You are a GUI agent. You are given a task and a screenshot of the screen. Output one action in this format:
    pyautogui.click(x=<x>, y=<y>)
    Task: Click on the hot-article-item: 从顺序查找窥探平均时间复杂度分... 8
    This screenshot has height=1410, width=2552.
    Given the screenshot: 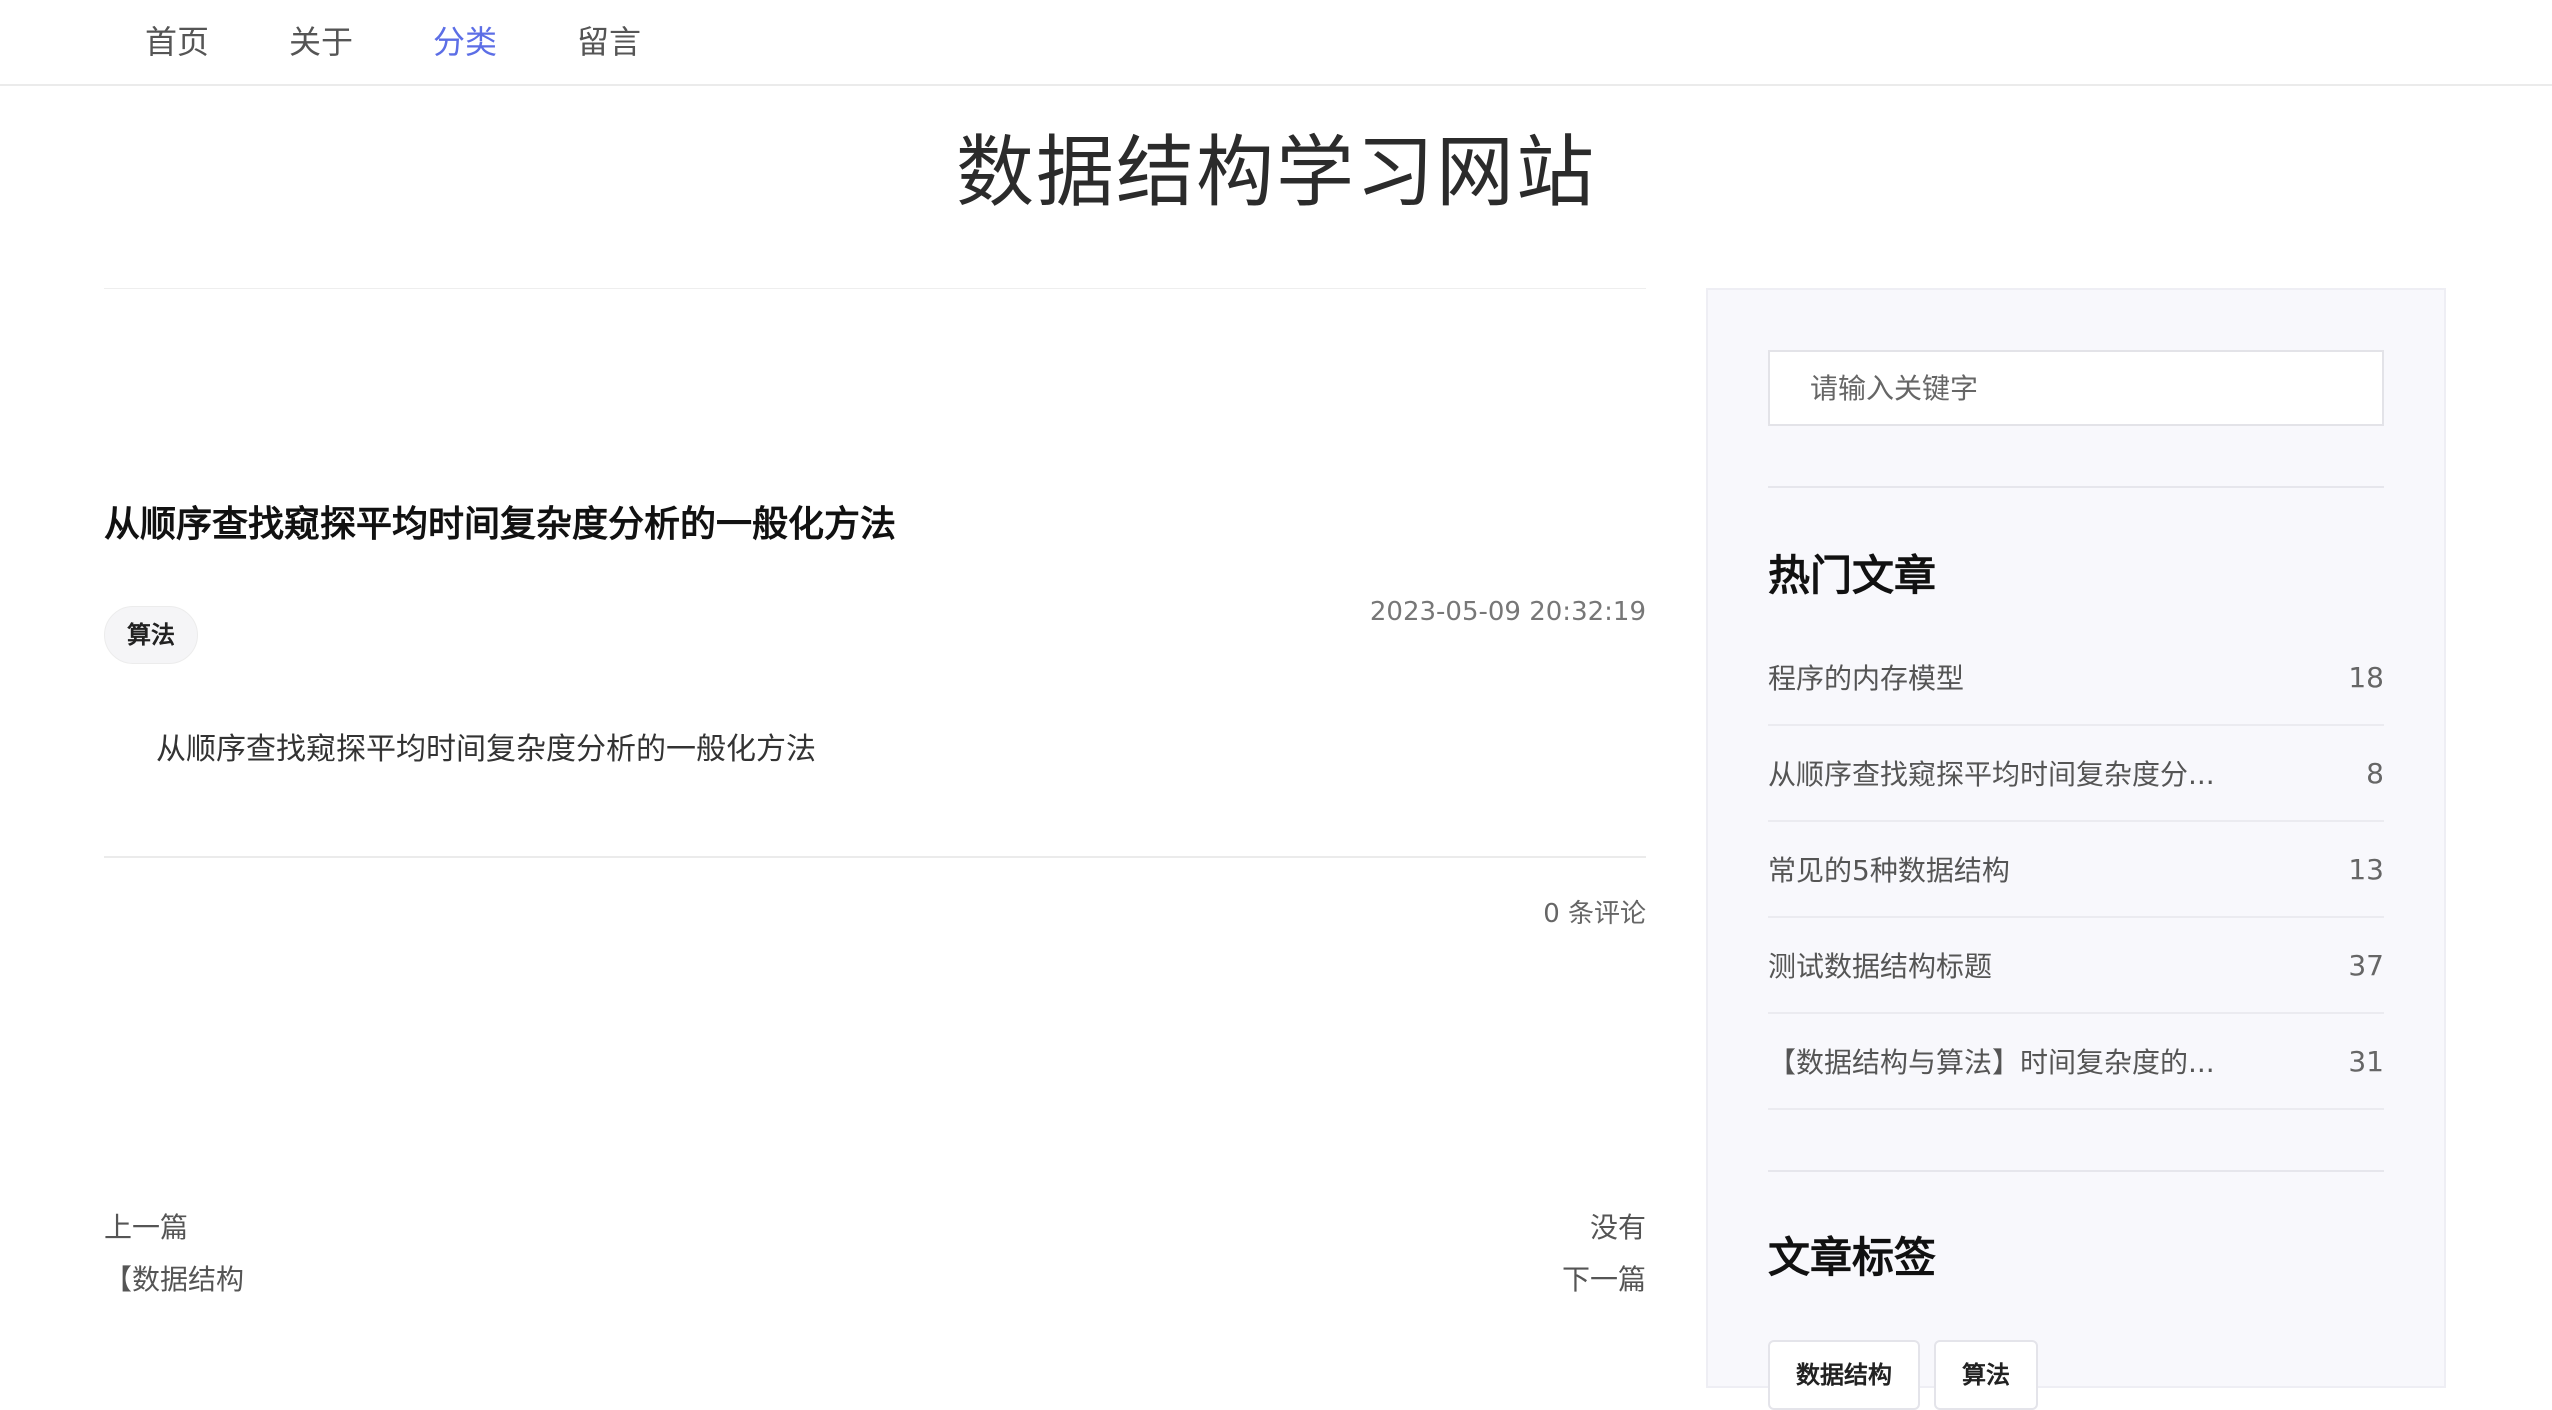 What is the action you would take?
    pyautogui.click(x=2076, y=774)
    